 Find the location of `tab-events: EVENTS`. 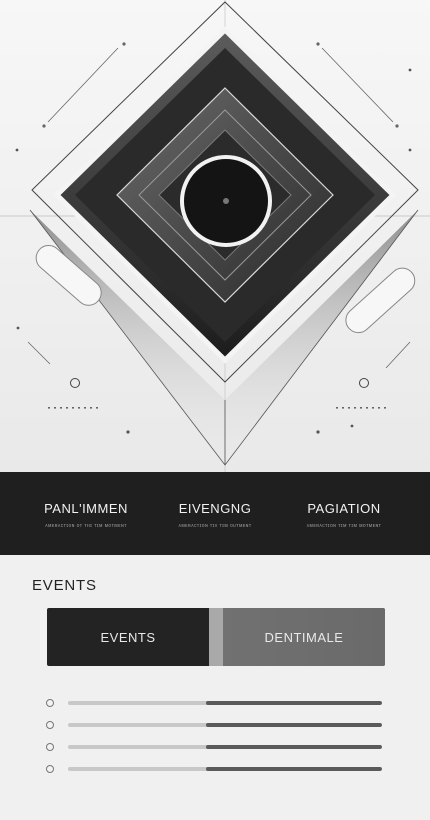

tab-events: EVENTS is located at coordinates (128, 637).